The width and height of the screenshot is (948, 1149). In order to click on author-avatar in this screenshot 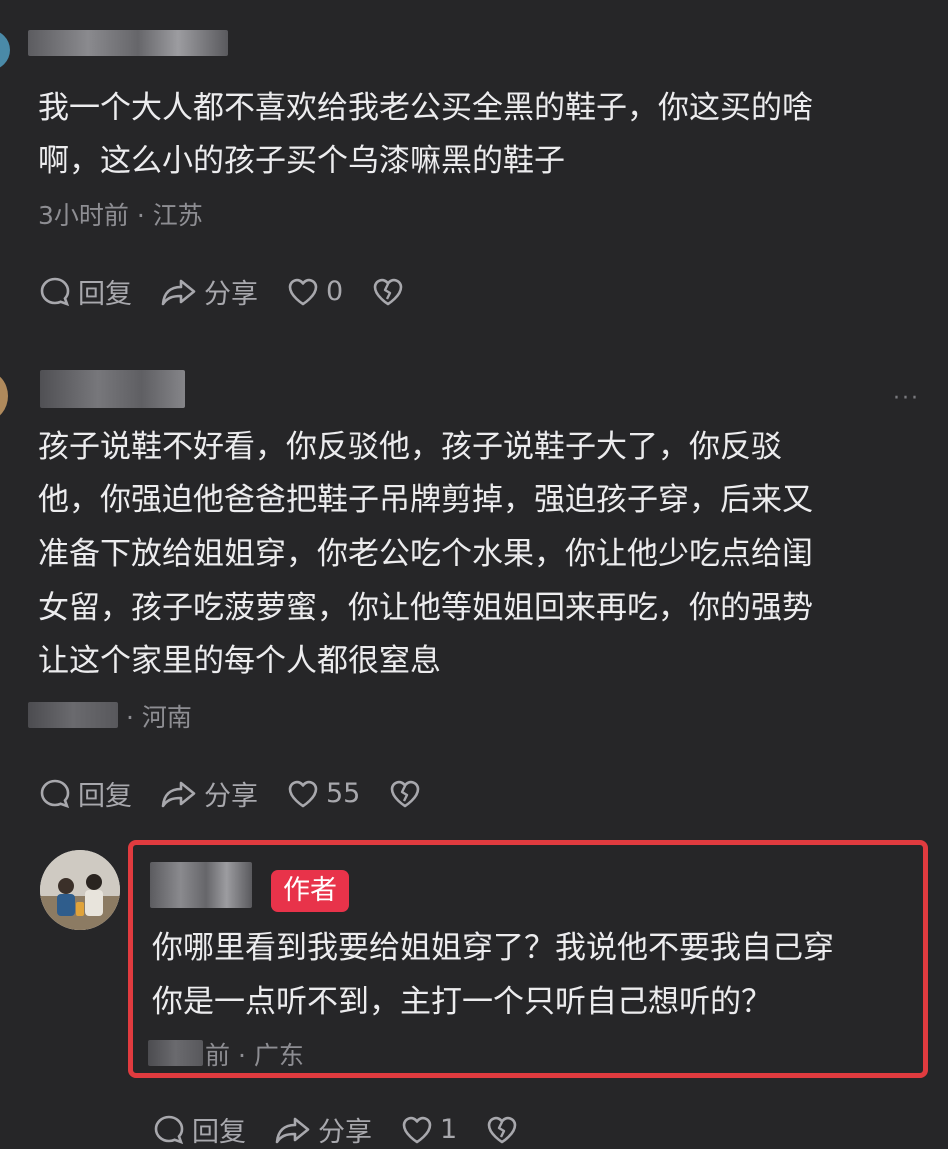, I will do `click(80, 890)`.